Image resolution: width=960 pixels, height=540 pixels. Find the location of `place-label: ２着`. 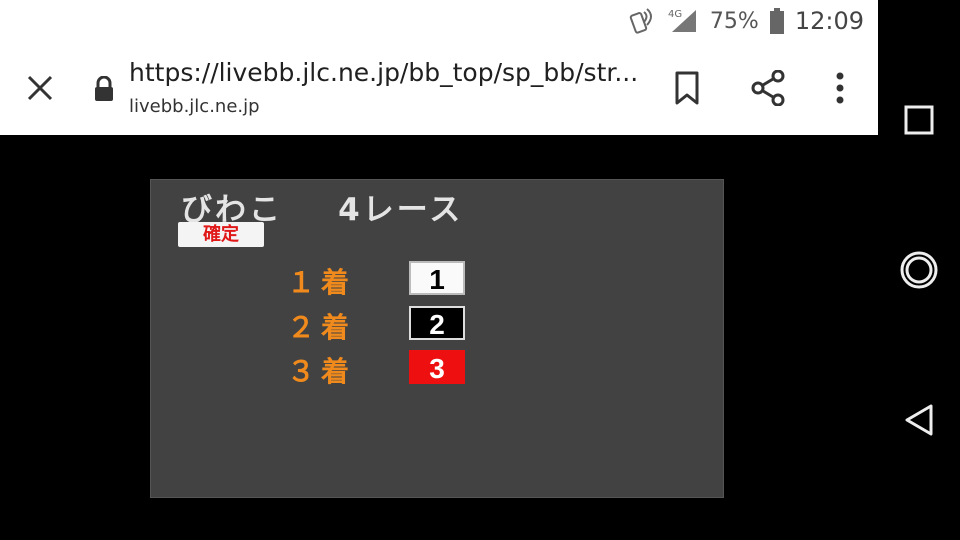

place-label: ２着 is located at coordinates (321, 327).